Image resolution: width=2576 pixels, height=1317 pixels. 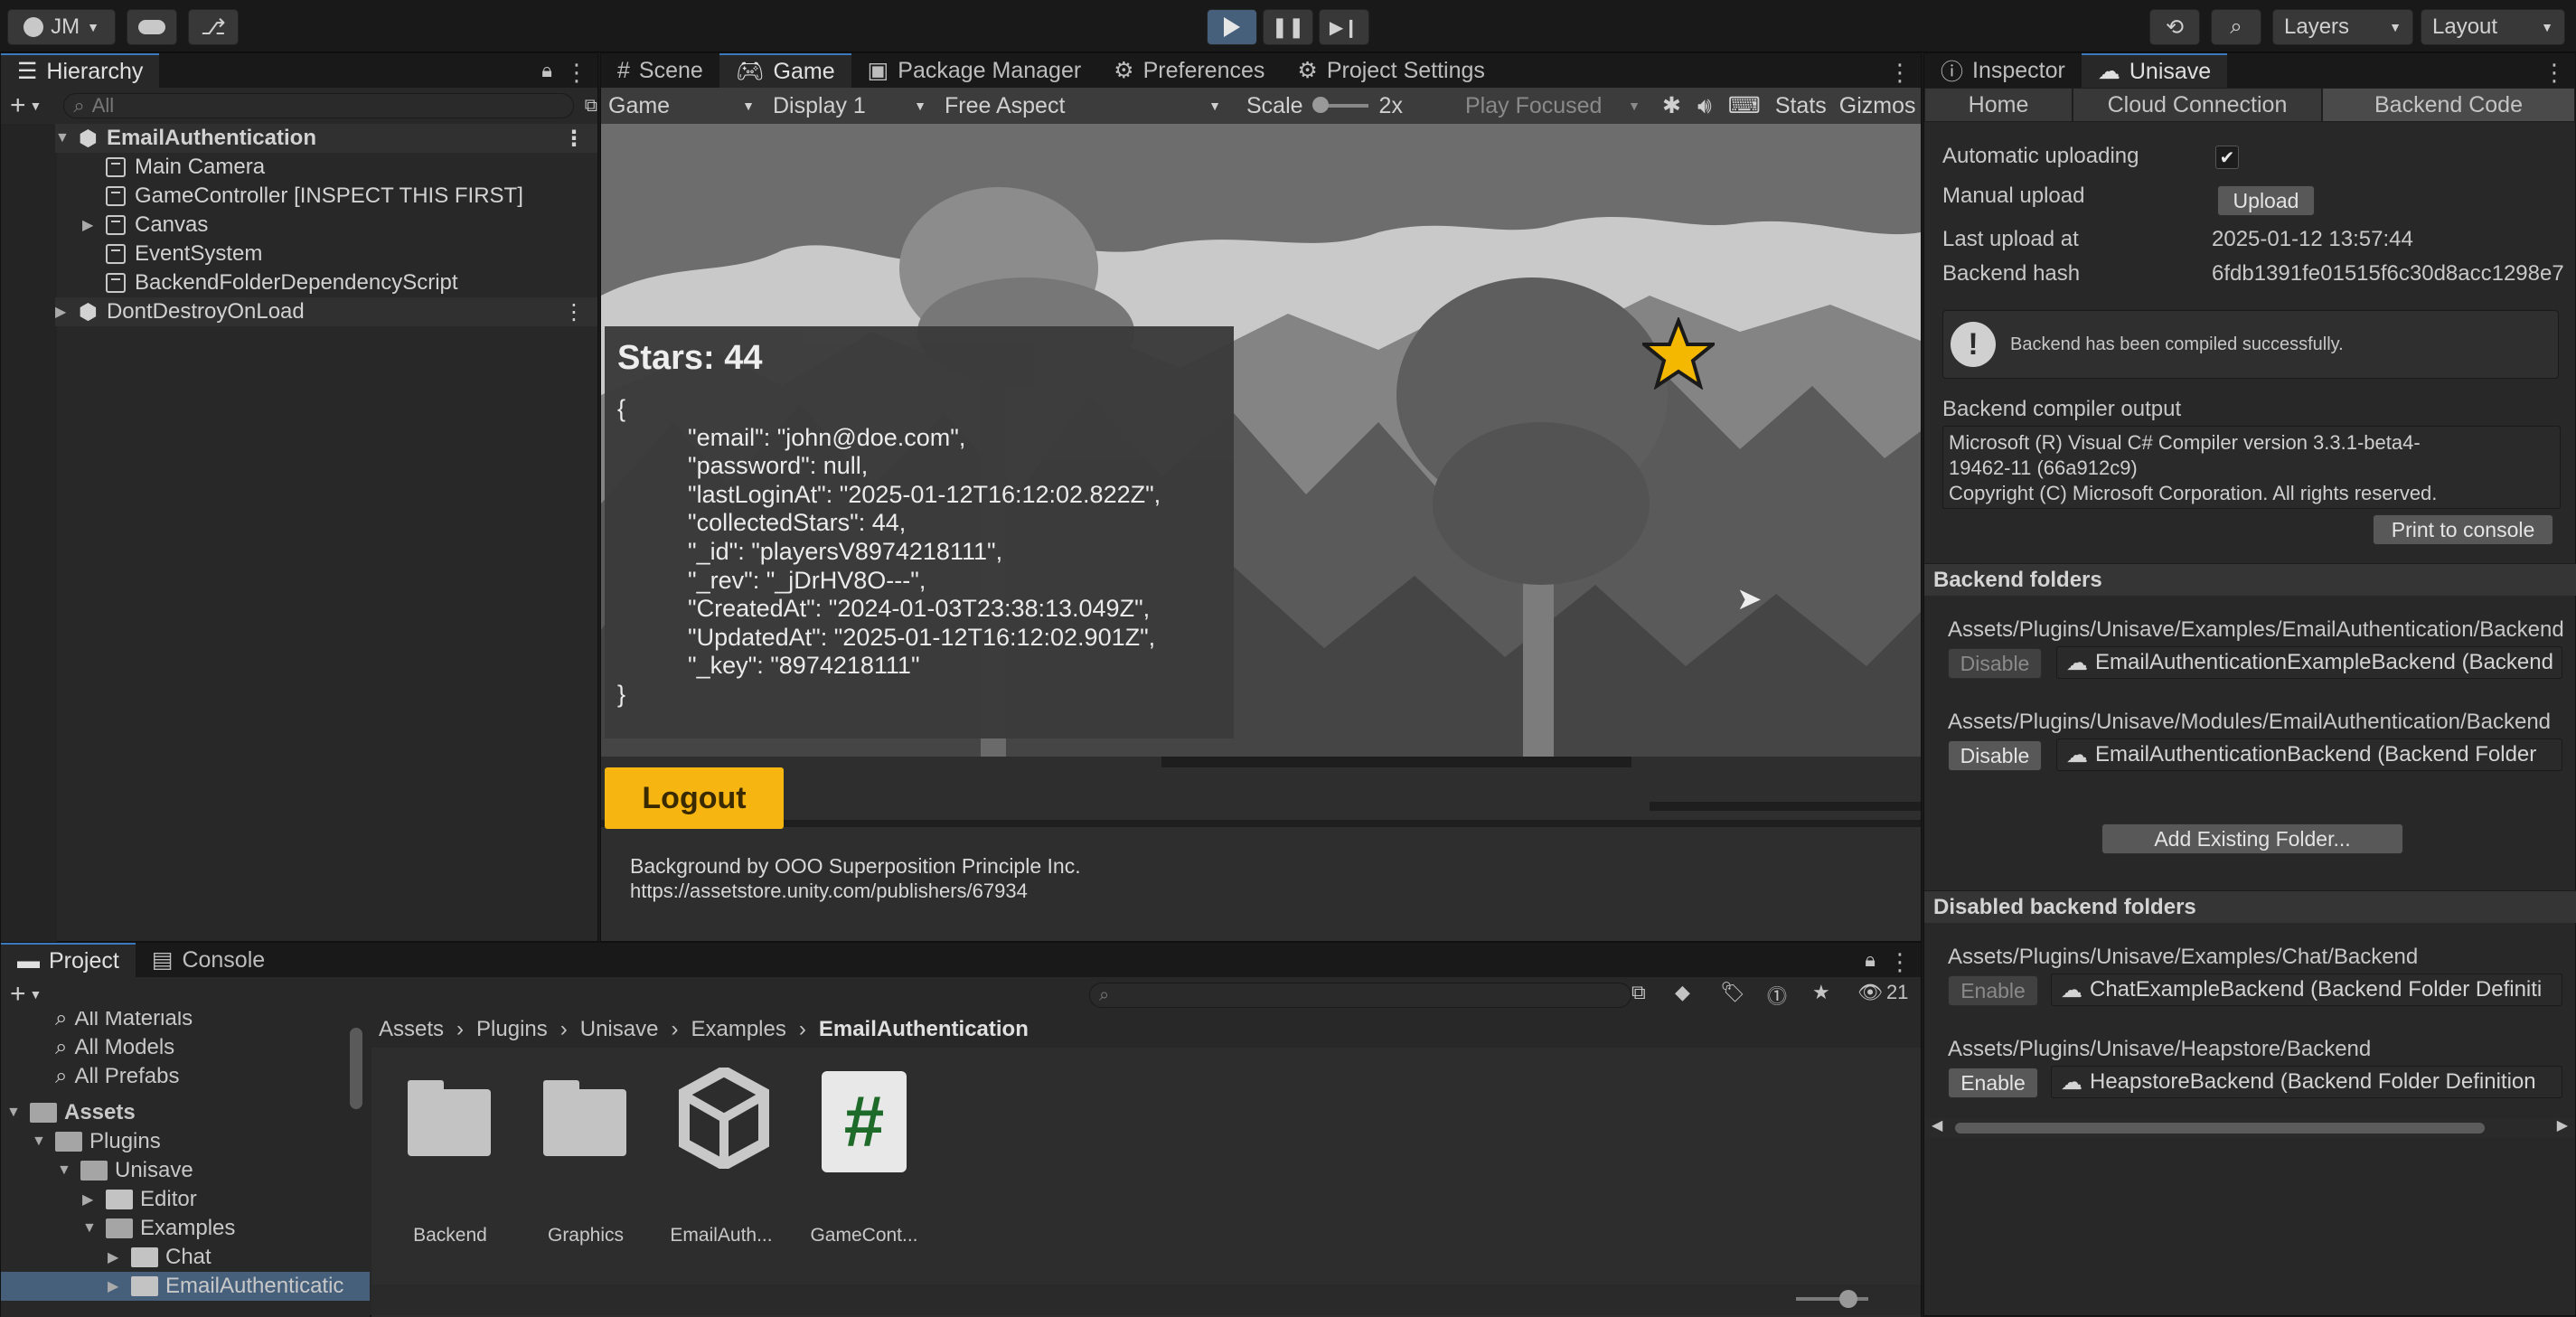 What do you see at coordinates (1683, 992) in the screenshot?
I see `filter-type-icon: ◆` at bounding box center [1683, 992].